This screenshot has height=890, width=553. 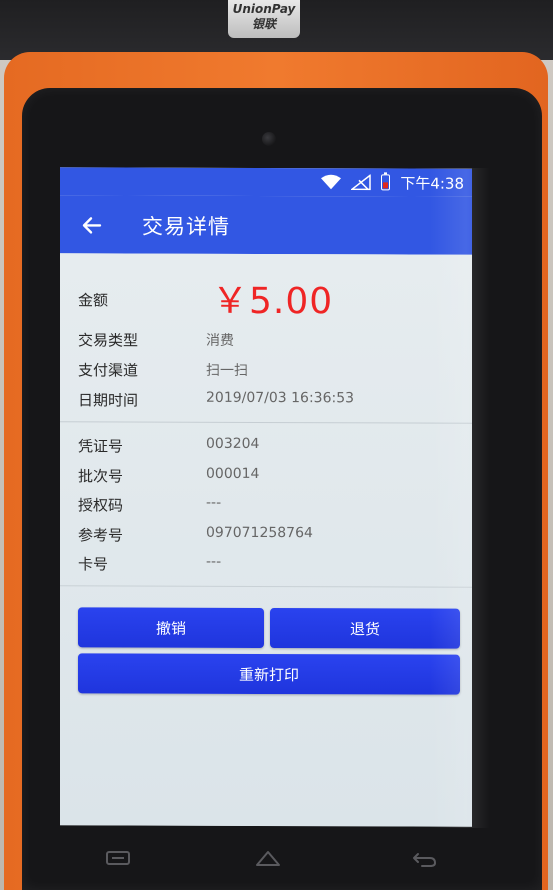 I want to click on channel-value: 扫一扫, so click(x=227, y=370).